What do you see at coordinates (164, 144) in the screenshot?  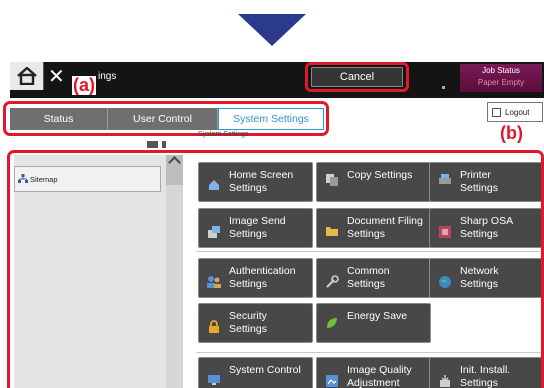 I see `pane-toggle-icon-part` at bounding box center [164, 144].